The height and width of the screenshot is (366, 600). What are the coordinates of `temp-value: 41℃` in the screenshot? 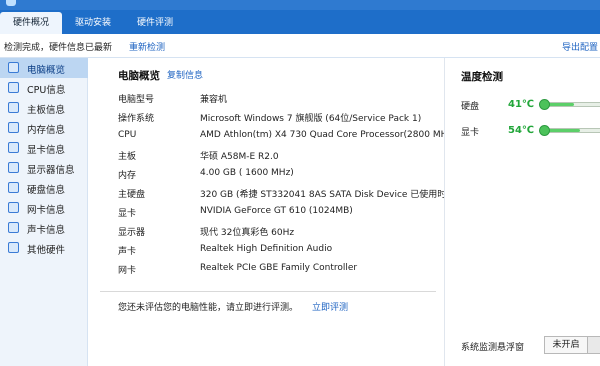 It's located at (521, 104).